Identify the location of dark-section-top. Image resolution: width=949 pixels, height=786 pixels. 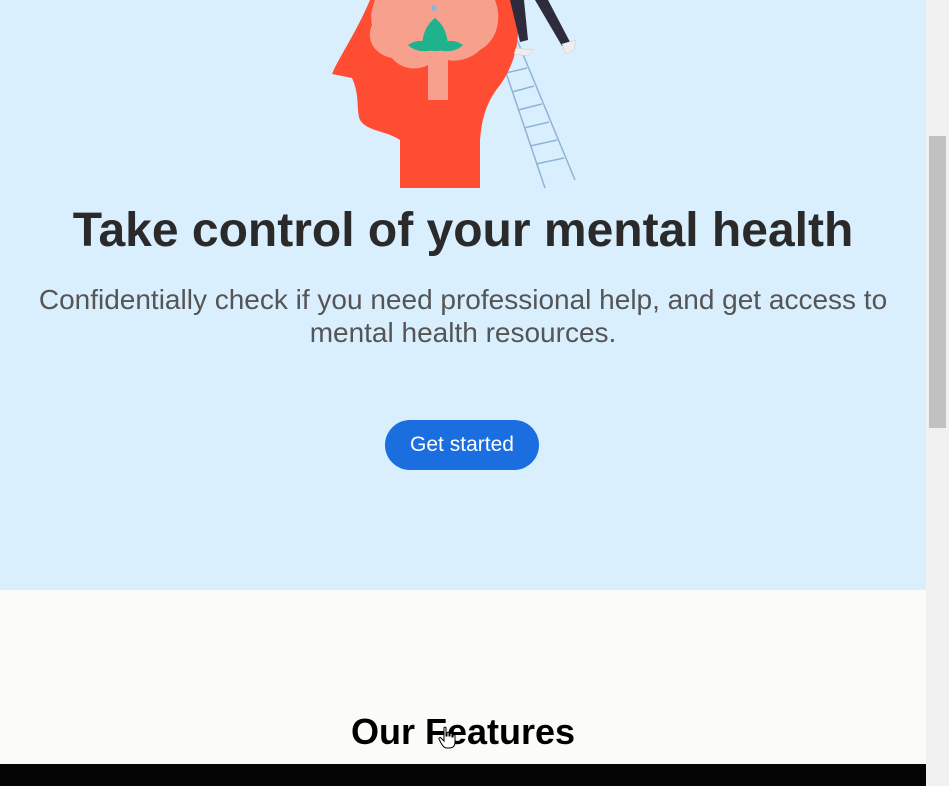
(463, 775).